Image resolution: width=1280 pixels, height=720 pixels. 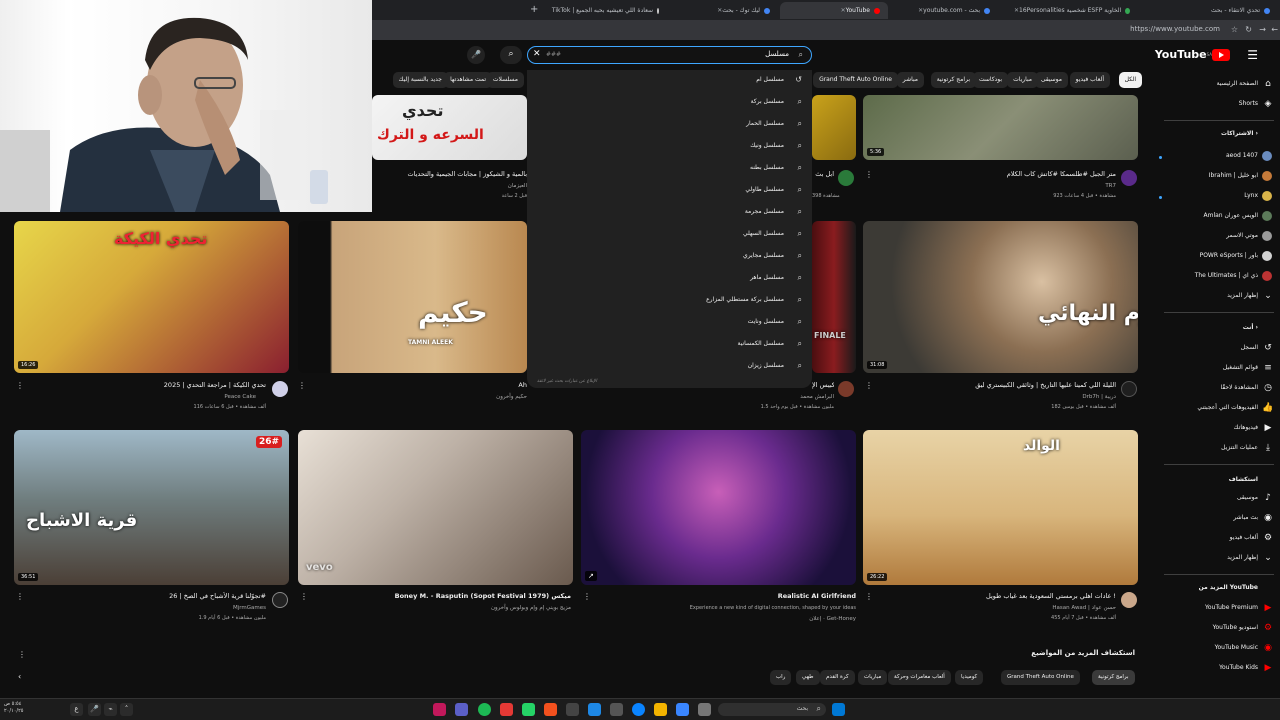 What do you see at coordinates (1249, 347) in the screenshot?
I see `sidebar-item-history: السجل` at bounding box center [1249, 347].